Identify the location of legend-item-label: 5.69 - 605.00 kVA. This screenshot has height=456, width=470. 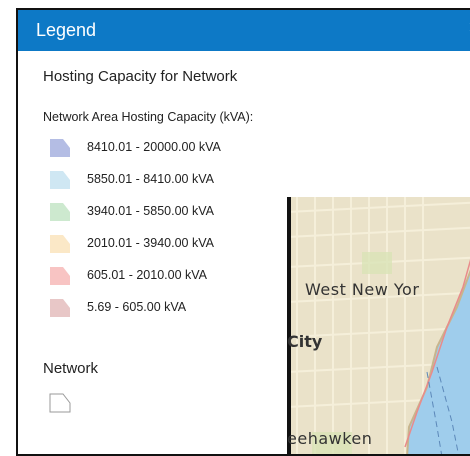
(137, 307).